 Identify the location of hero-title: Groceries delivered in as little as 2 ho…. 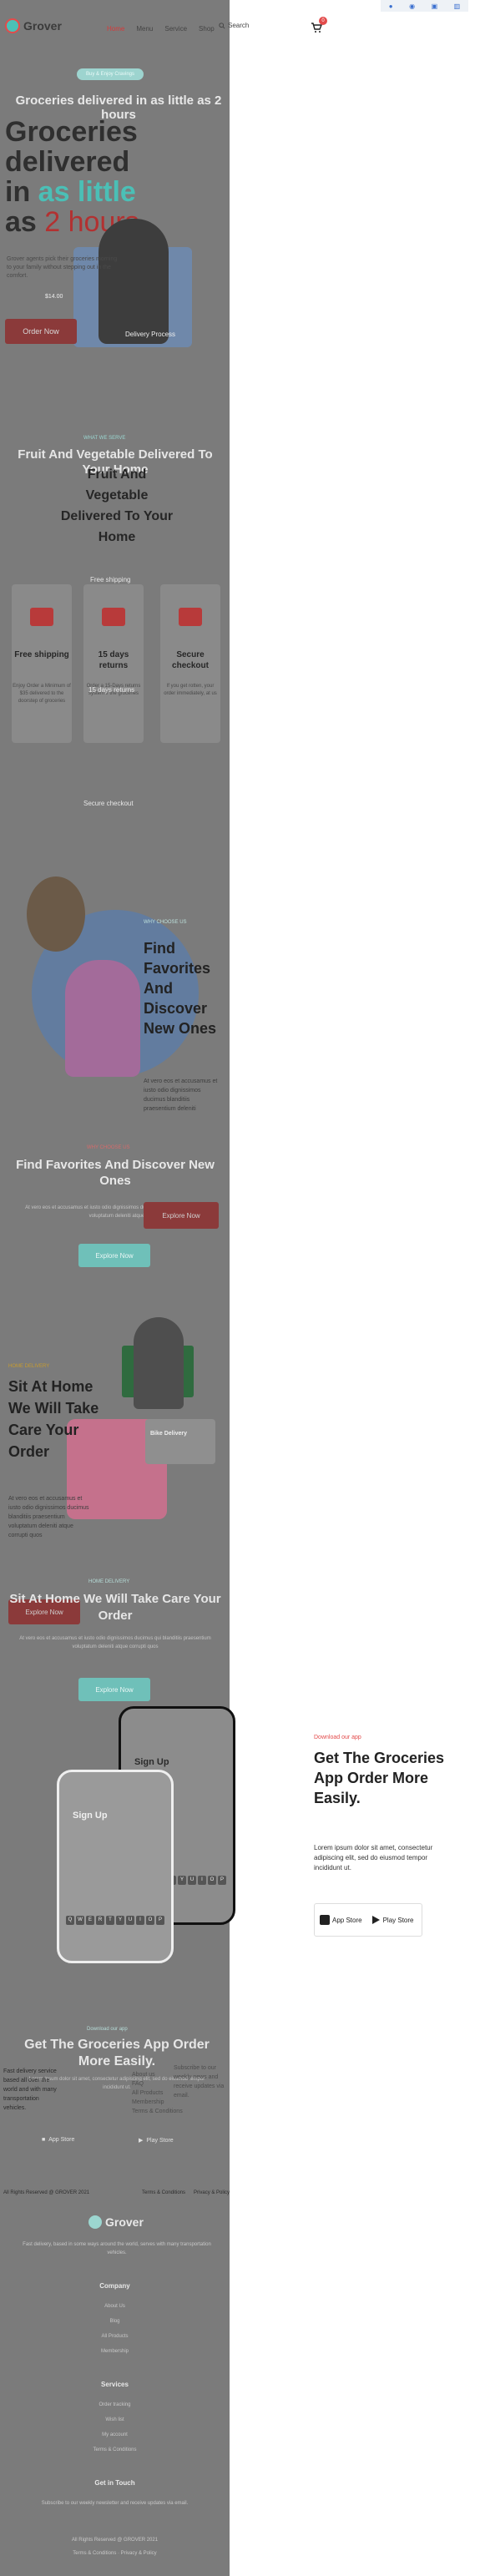
(117, 177).